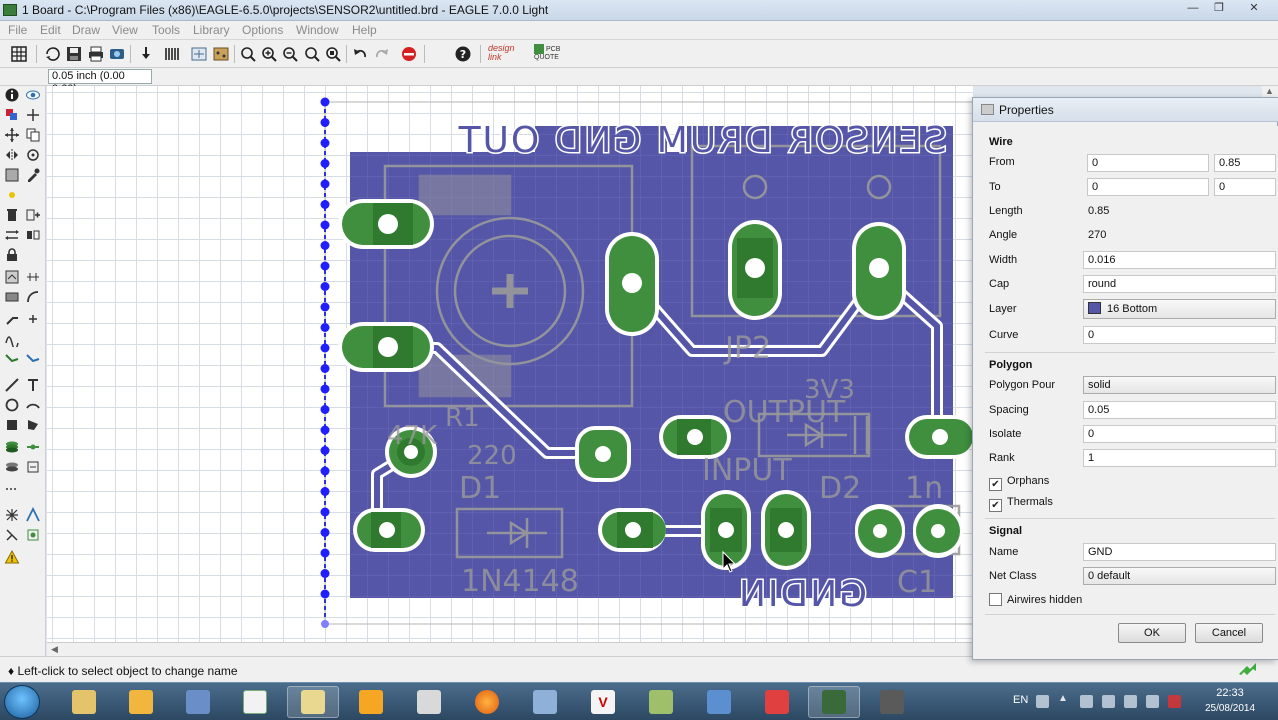 This screenshot has width=1278, height=720. What do you see at coordinates (995, 484) in the screenshot?
I see `orphans-check-icon: ✔` at bounding box center [995, 484].